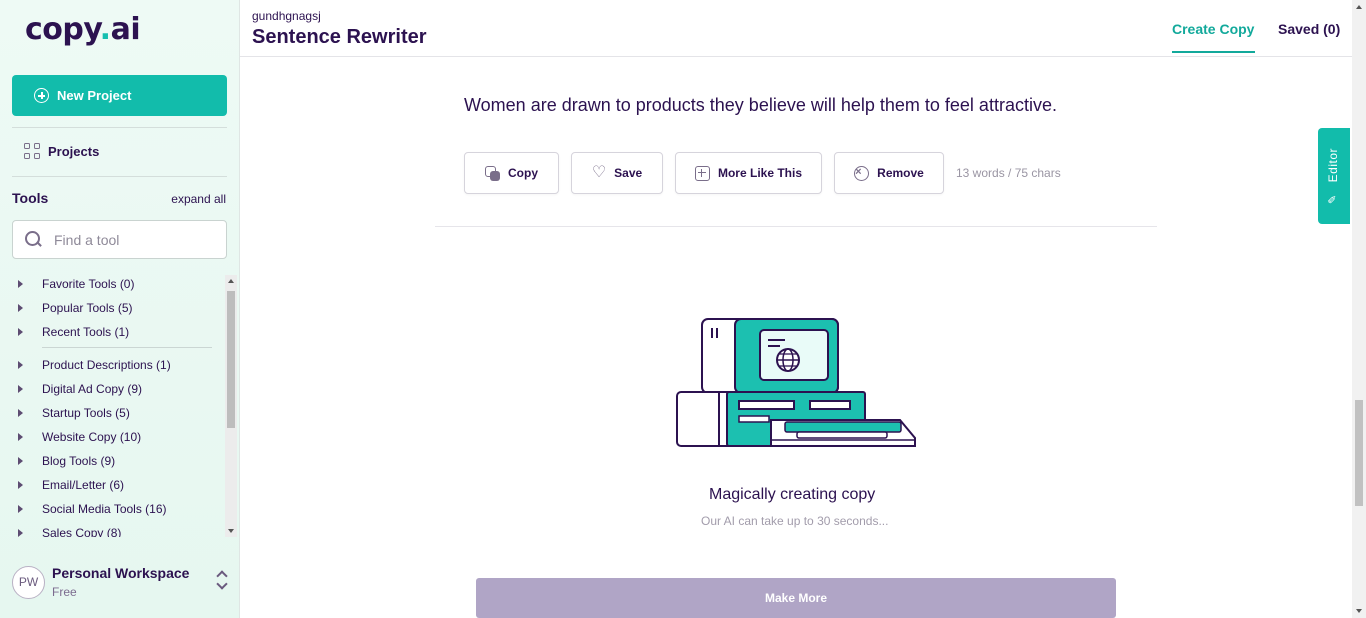 This screenshot has width=1366, height=618. Describe the element at coordinates (760, 173) in the screenshot. I see `more-like-this-label: More Like This` at that location.